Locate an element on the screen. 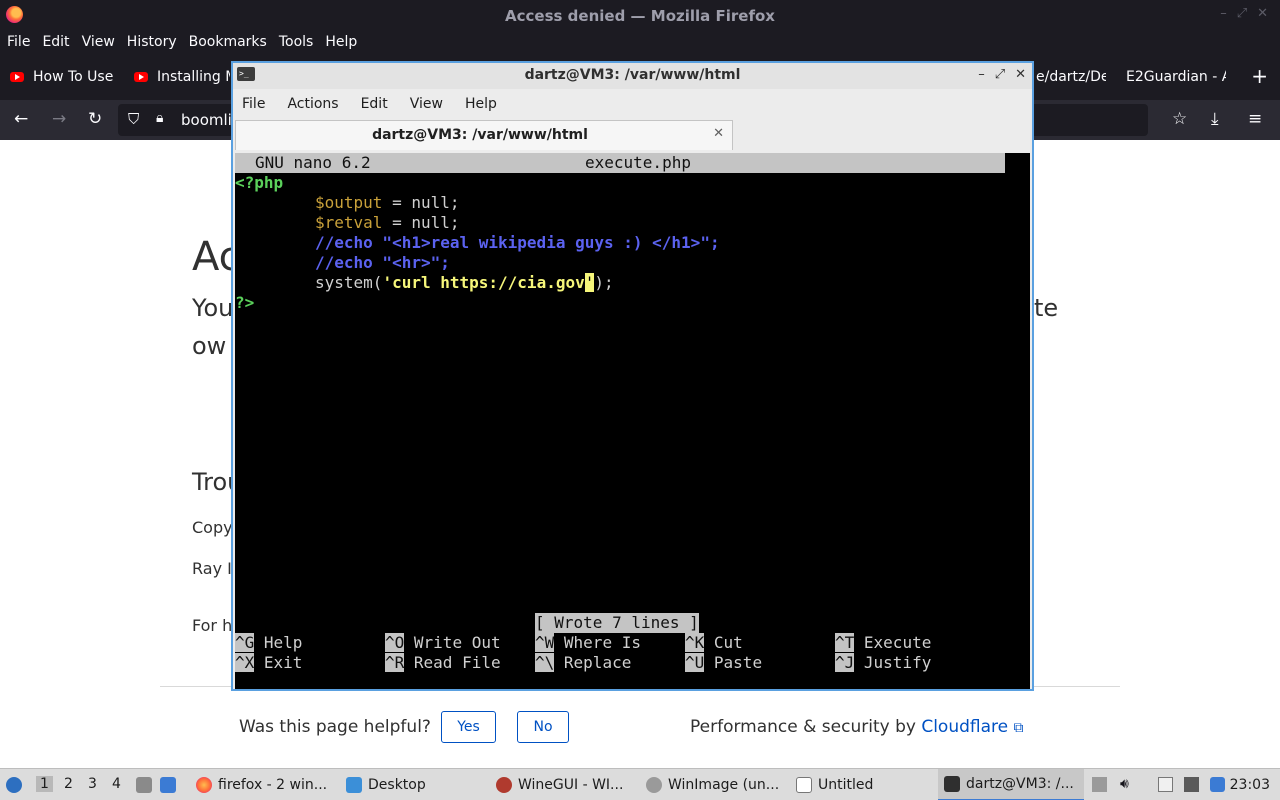  tab-how-to-use: How To Use is located at coordinates (65, 77).